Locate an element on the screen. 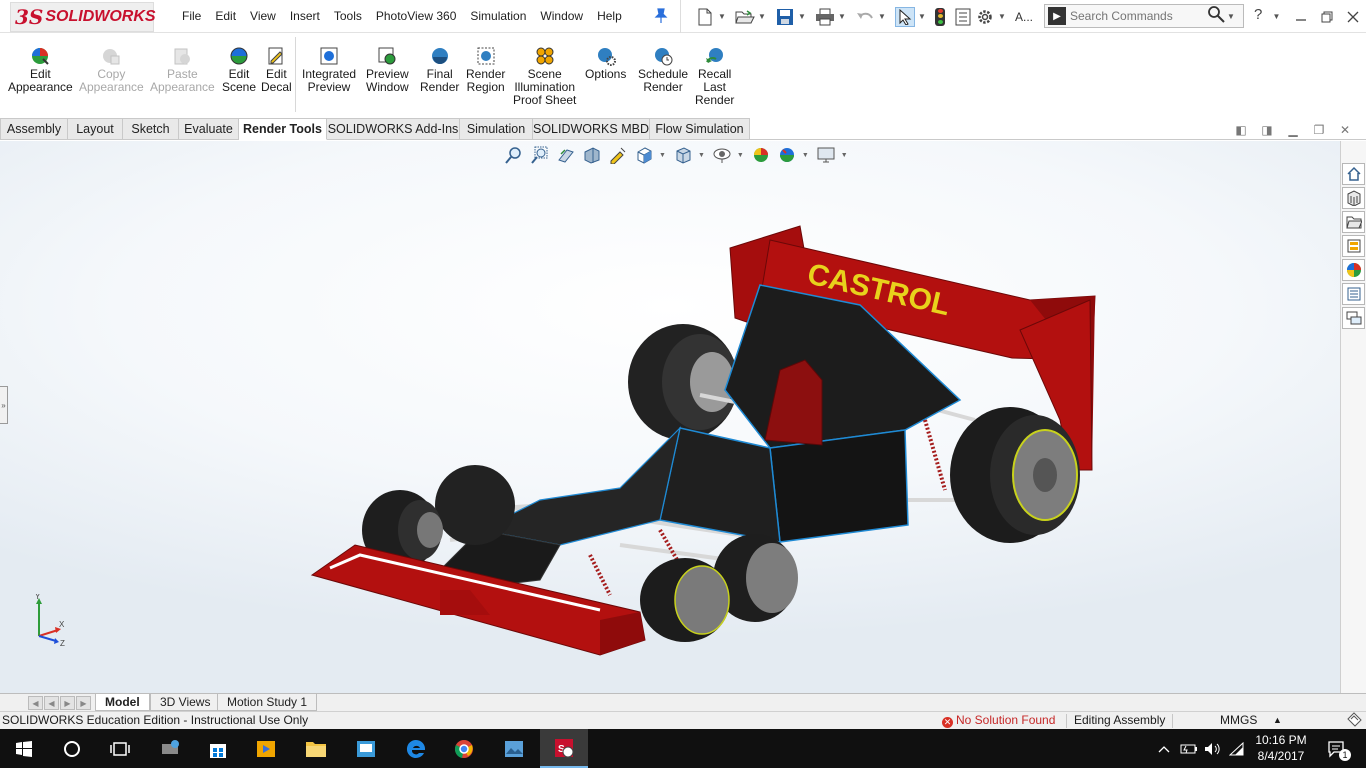  last-tab-nav-icon: ▶ is located at coordinates (83, 703).